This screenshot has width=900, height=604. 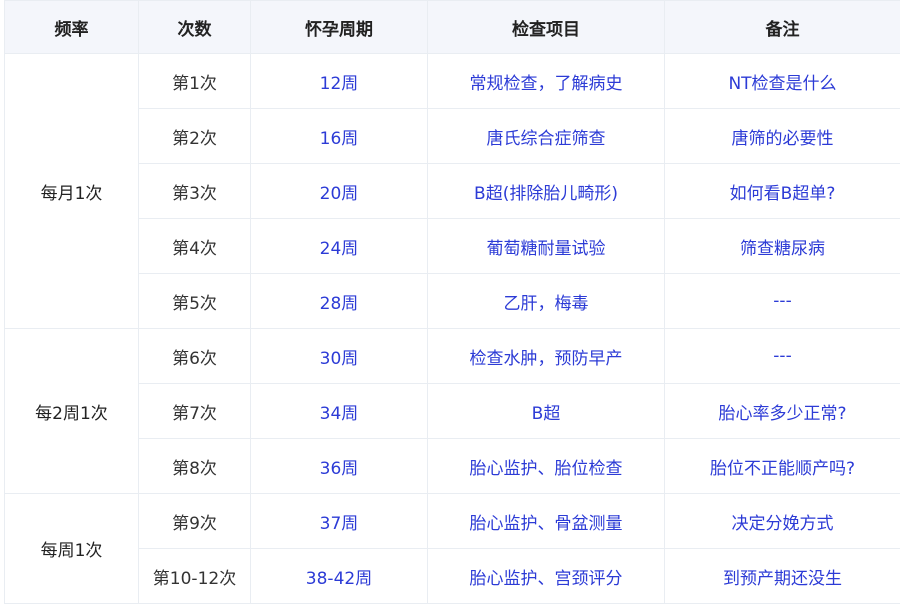 What do you see at coordinates (782, 576) in the screenshot?
I see `note-link: 到预产期还没生` at bounding box center [782, 576].